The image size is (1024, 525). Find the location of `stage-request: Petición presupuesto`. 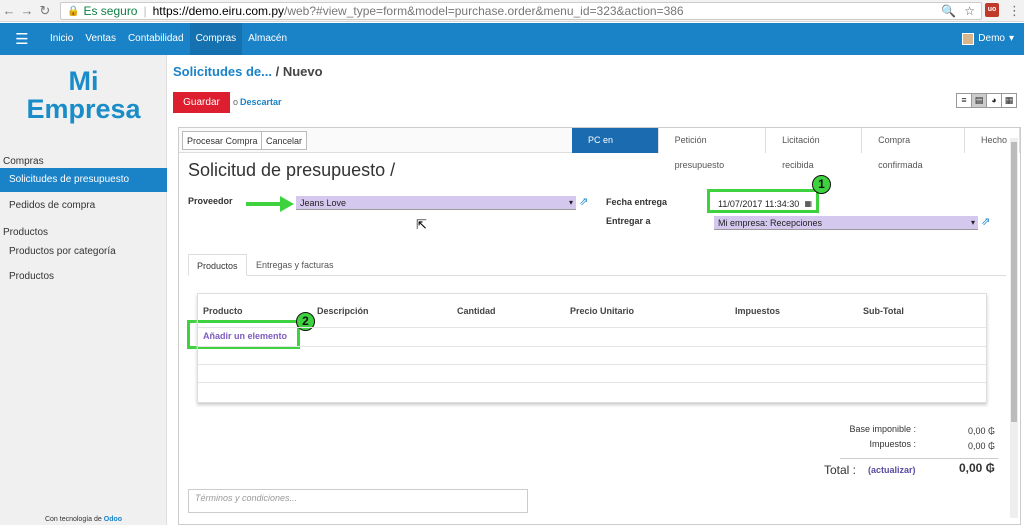

stage-request: Petición presupuesto is located at coordinates (712, 149).